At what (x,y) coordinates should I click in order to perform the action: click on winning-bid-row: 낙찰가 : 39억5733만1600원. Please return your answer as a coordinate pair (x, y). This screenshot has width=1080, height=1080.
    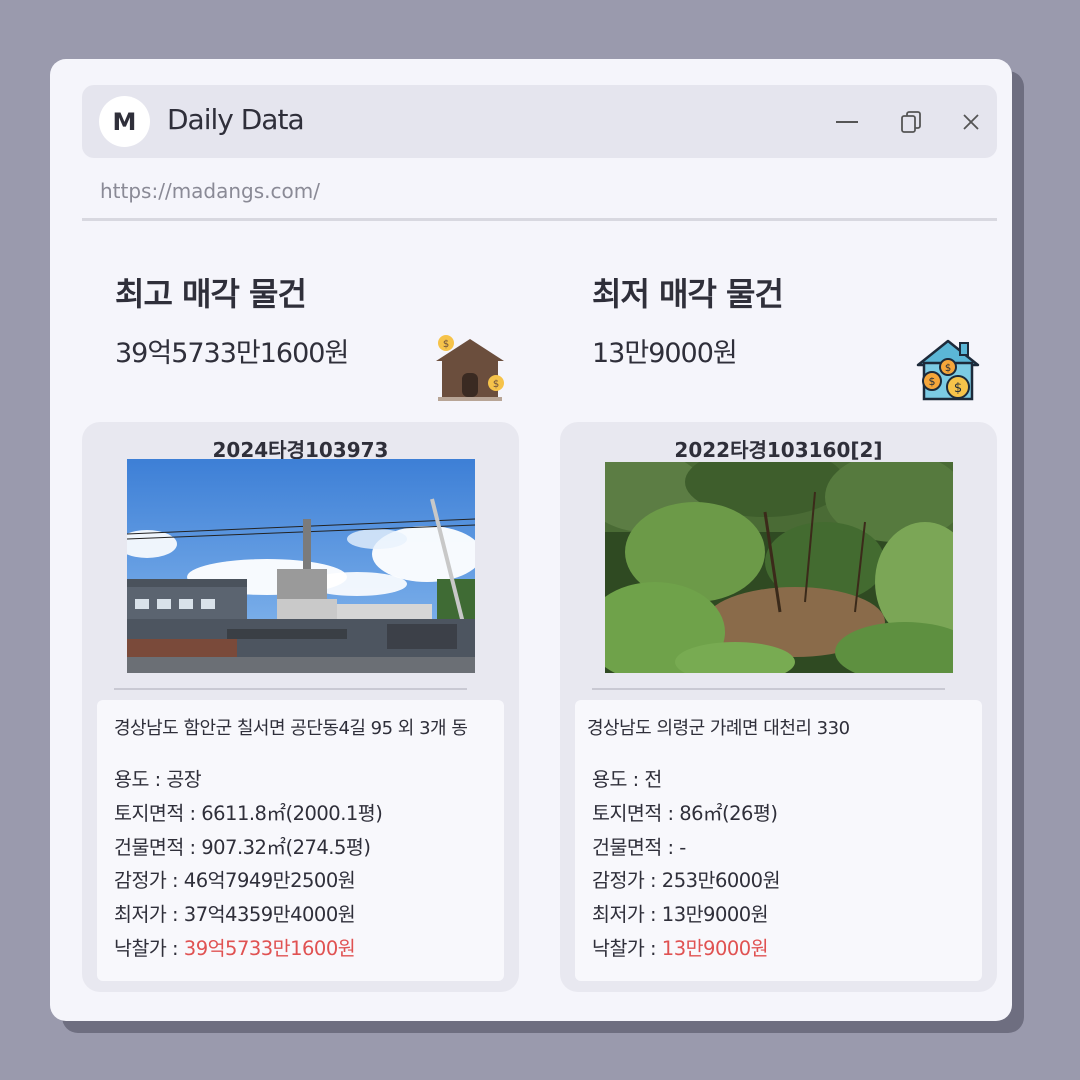
    Looking at the image, I should click on (248, 949).